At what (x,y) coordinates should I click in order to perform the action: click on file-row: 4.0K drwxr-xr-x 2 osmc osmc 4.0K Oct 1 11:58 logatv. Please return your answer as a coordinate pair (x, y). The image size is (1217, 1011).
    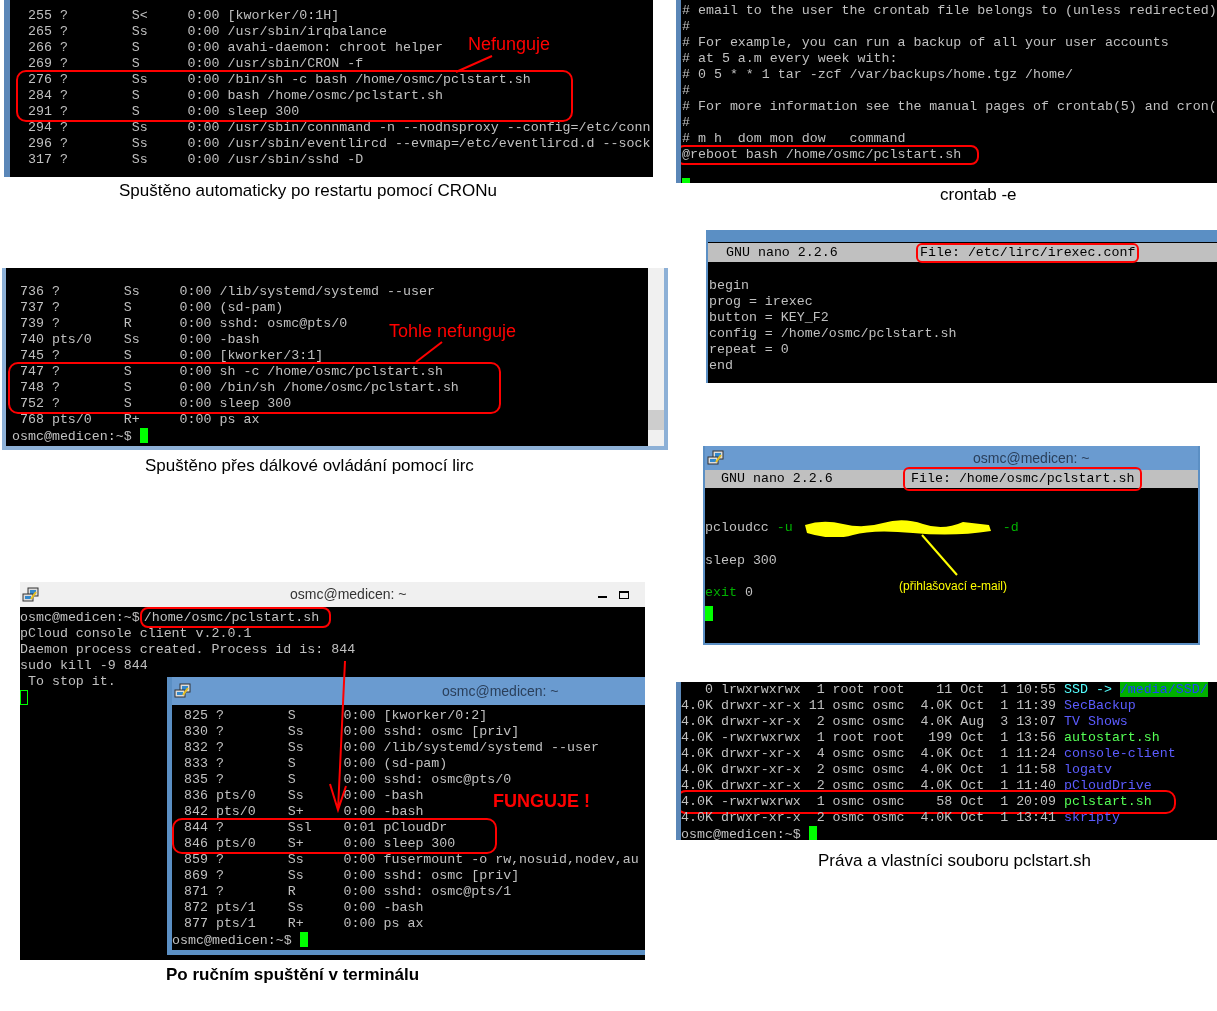
    Looking at the image, I should click on (896, 770).